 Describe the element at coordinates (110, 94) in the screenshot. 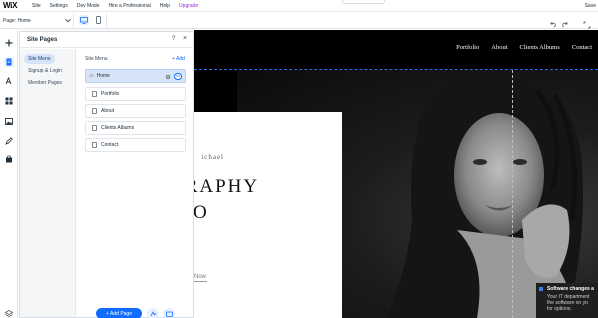

I see `page-name: Portfolio` at that location.